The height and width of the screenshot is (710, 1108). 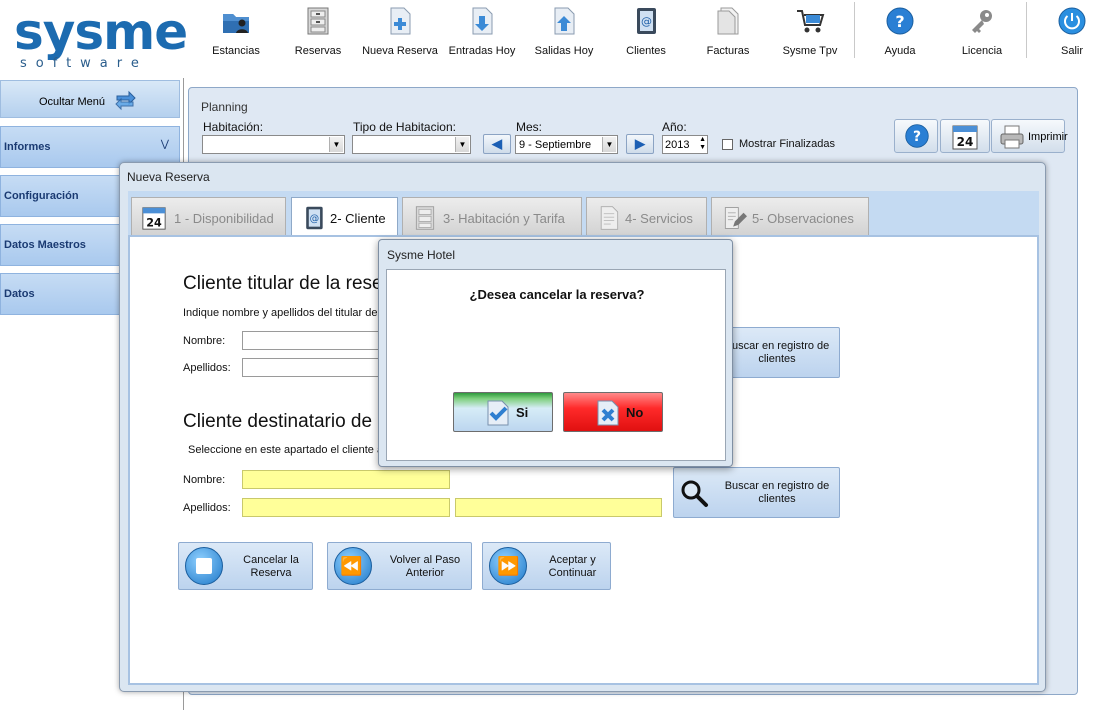 What do you see at coordinates (411, 144) in the screenshot?
I see `tipo-habitacion-select: ▼` at bounding box center [411, 144].